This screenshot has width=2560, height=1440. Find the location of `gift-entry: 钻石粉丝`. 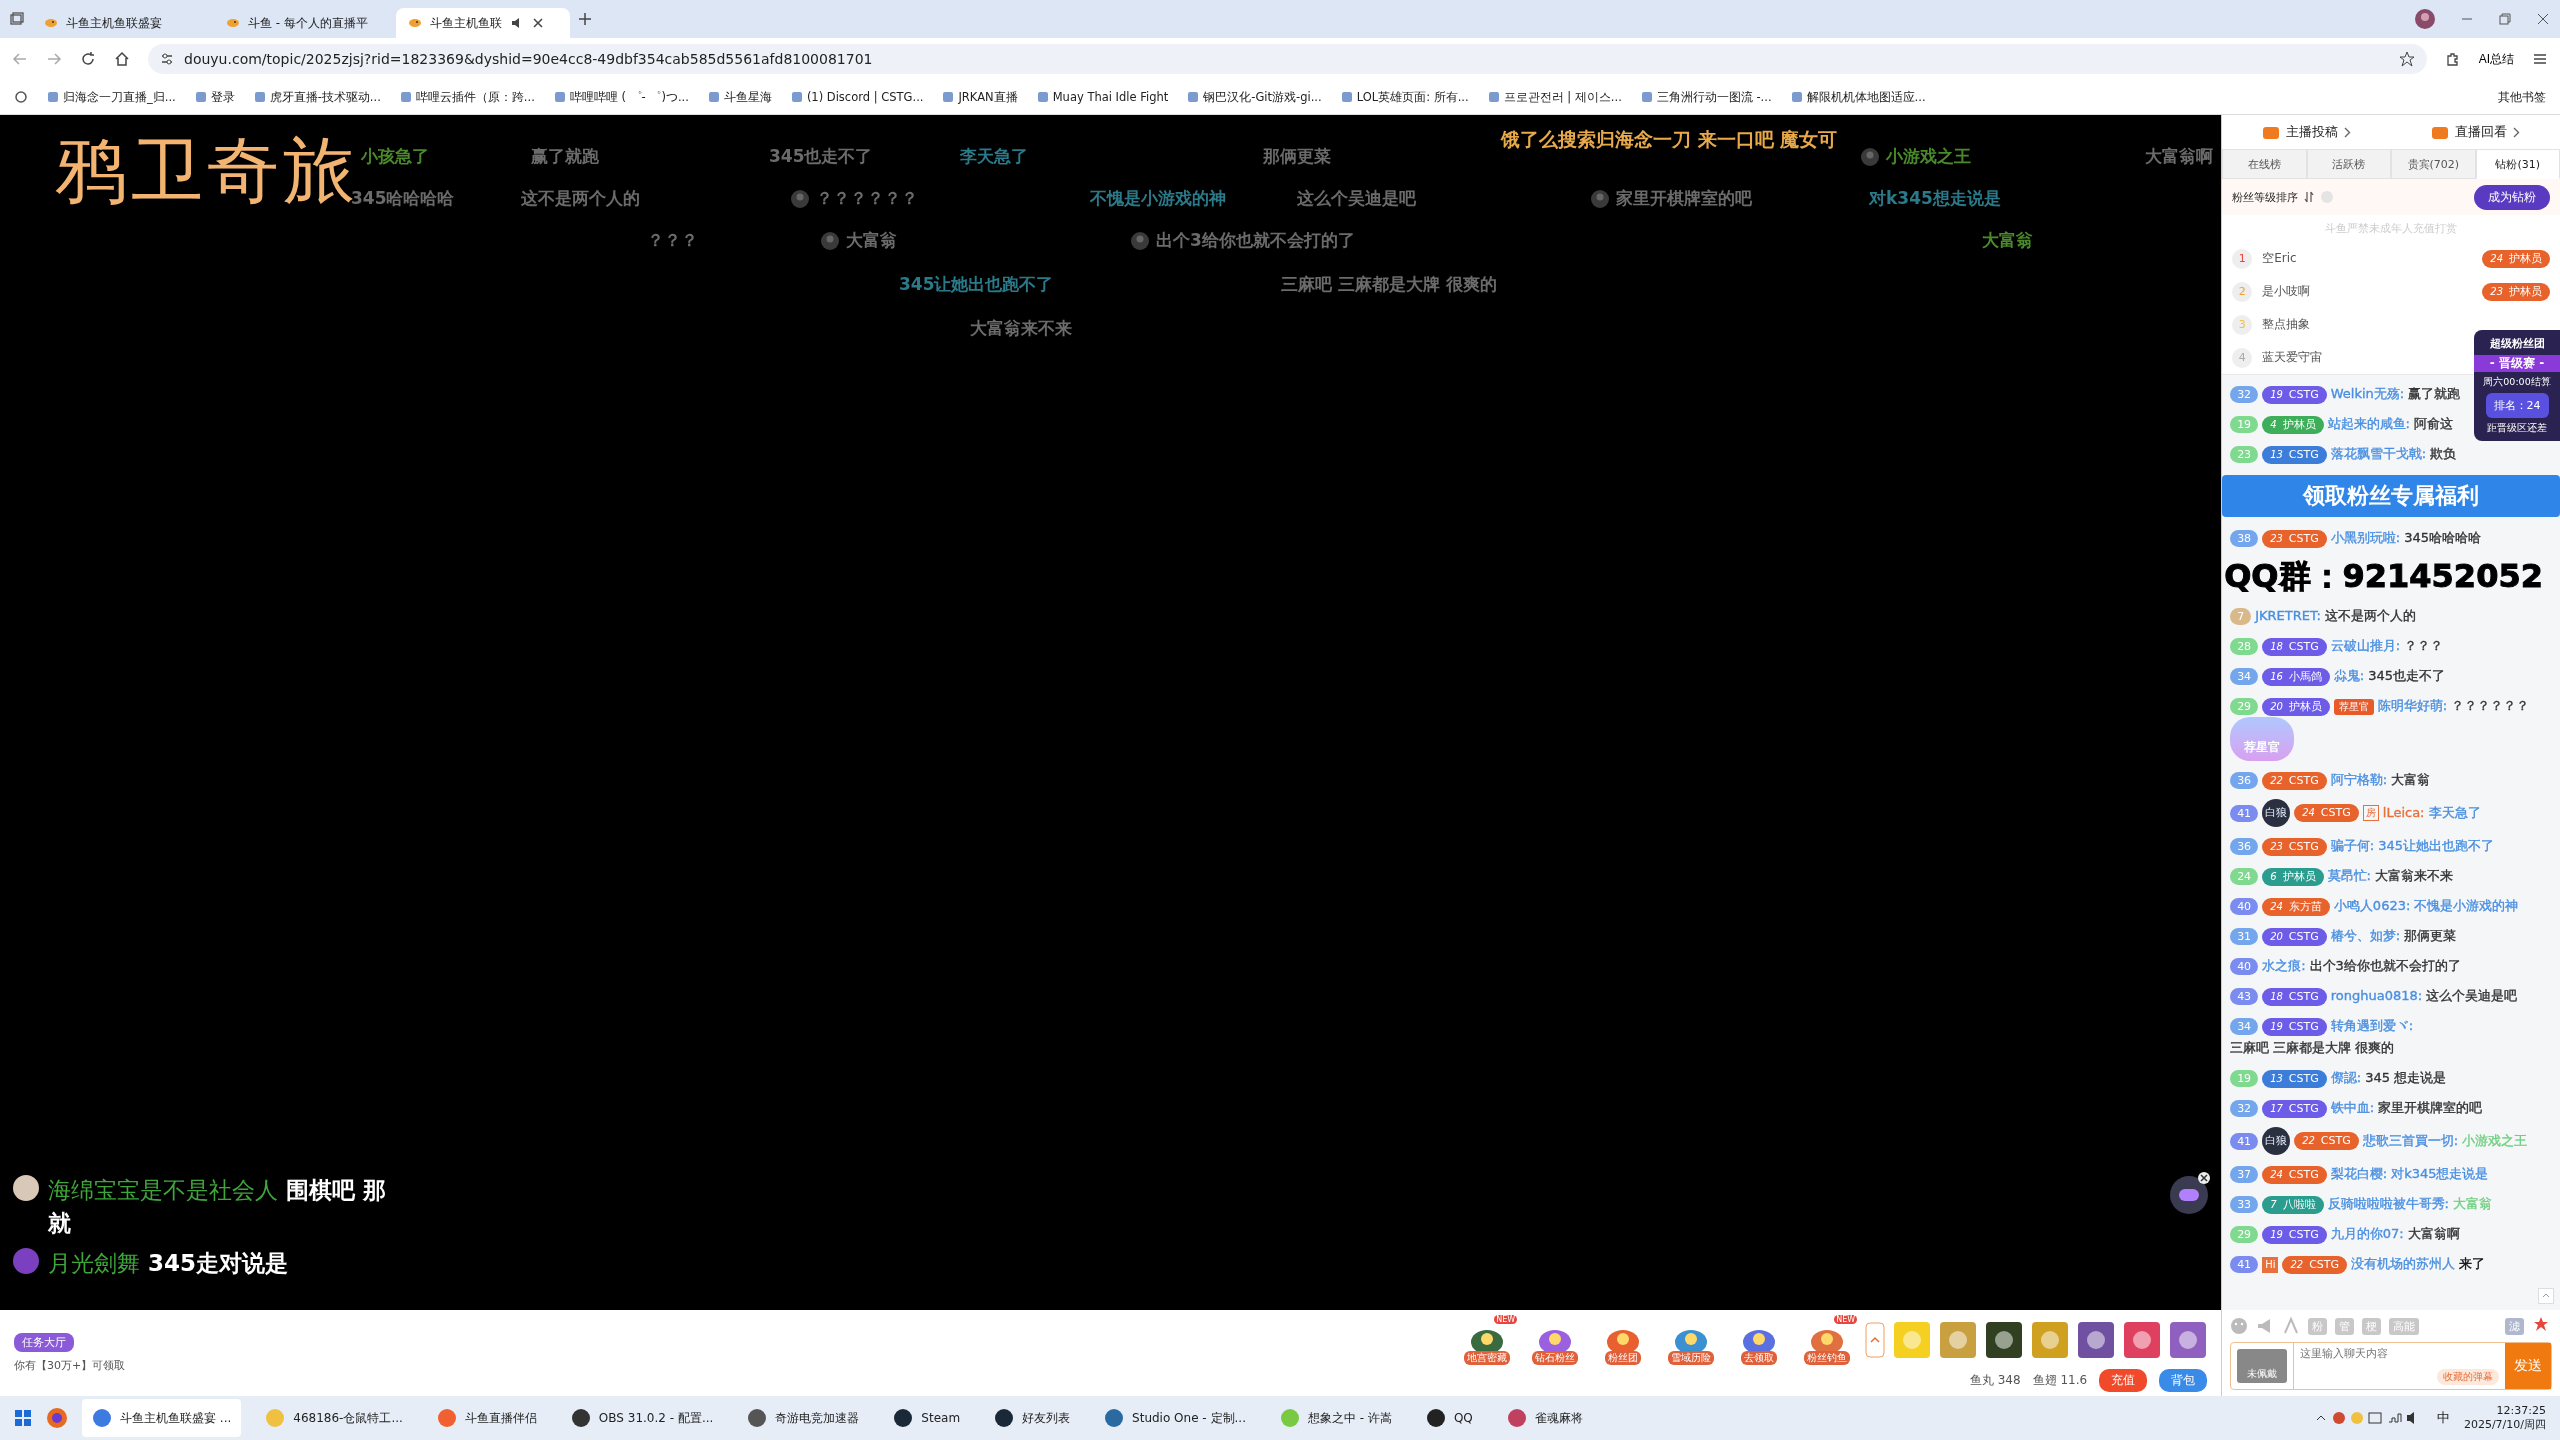

gift-entry: 钻石粉丝 is located at coordinates (1555, 1339).